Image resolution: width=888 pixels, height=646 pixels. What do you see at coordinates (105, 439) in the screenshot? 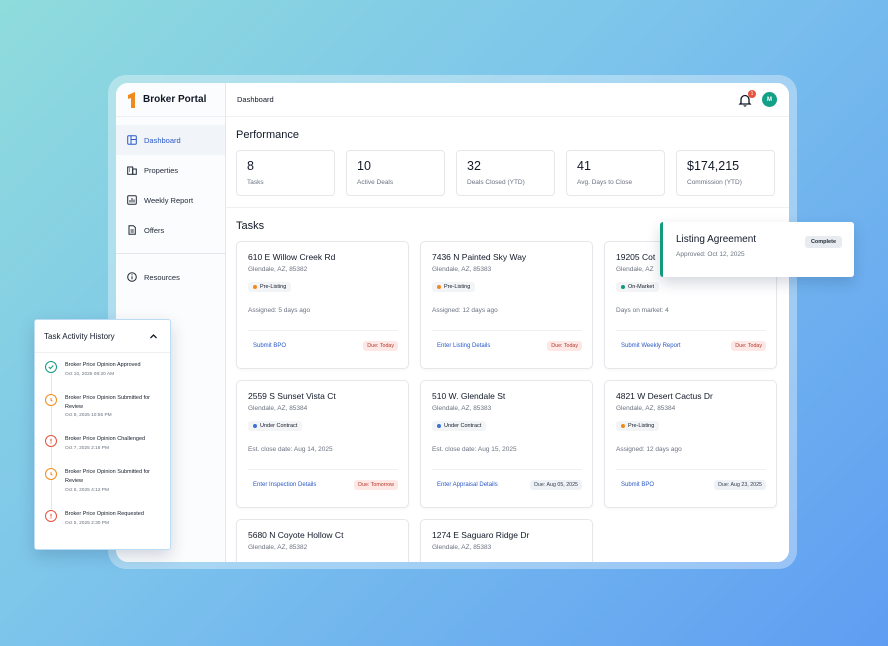
I see `history-event: Broker Price Opinion Challenged` at bounding box center [105, 439].